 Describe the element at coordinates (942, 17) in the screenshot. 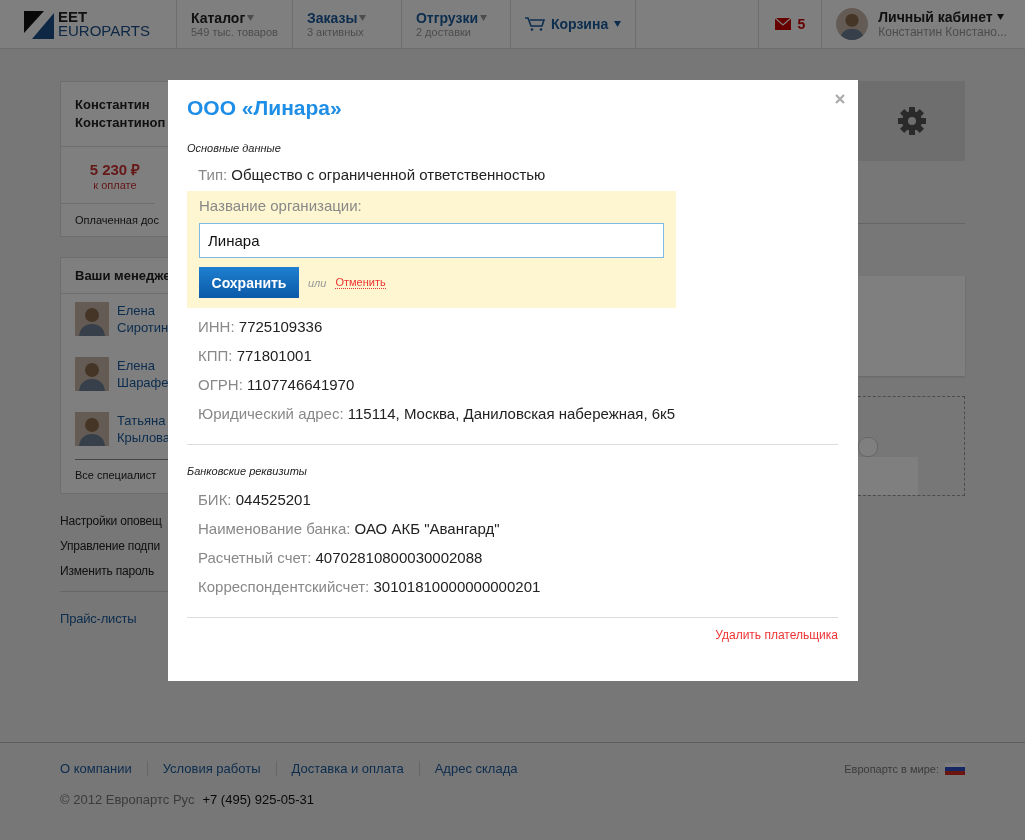

I see `account-menu: Личный кабинет` at that location.